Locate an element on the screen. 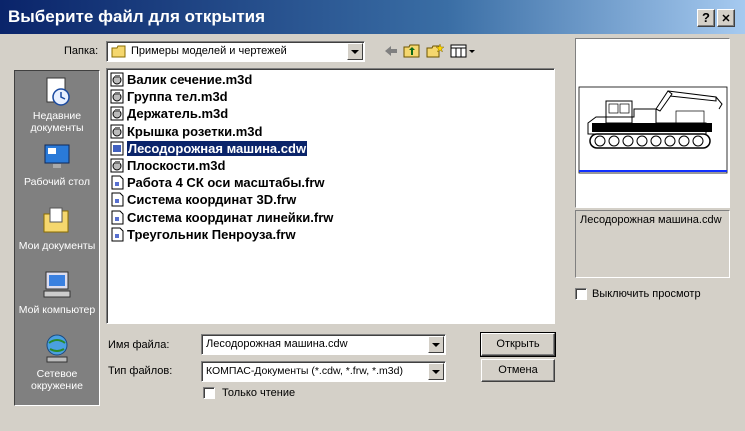 The height and width of the screenshot is (431, 745). file-name: Система координат 3D.frw is located at coordinates (212, 200).